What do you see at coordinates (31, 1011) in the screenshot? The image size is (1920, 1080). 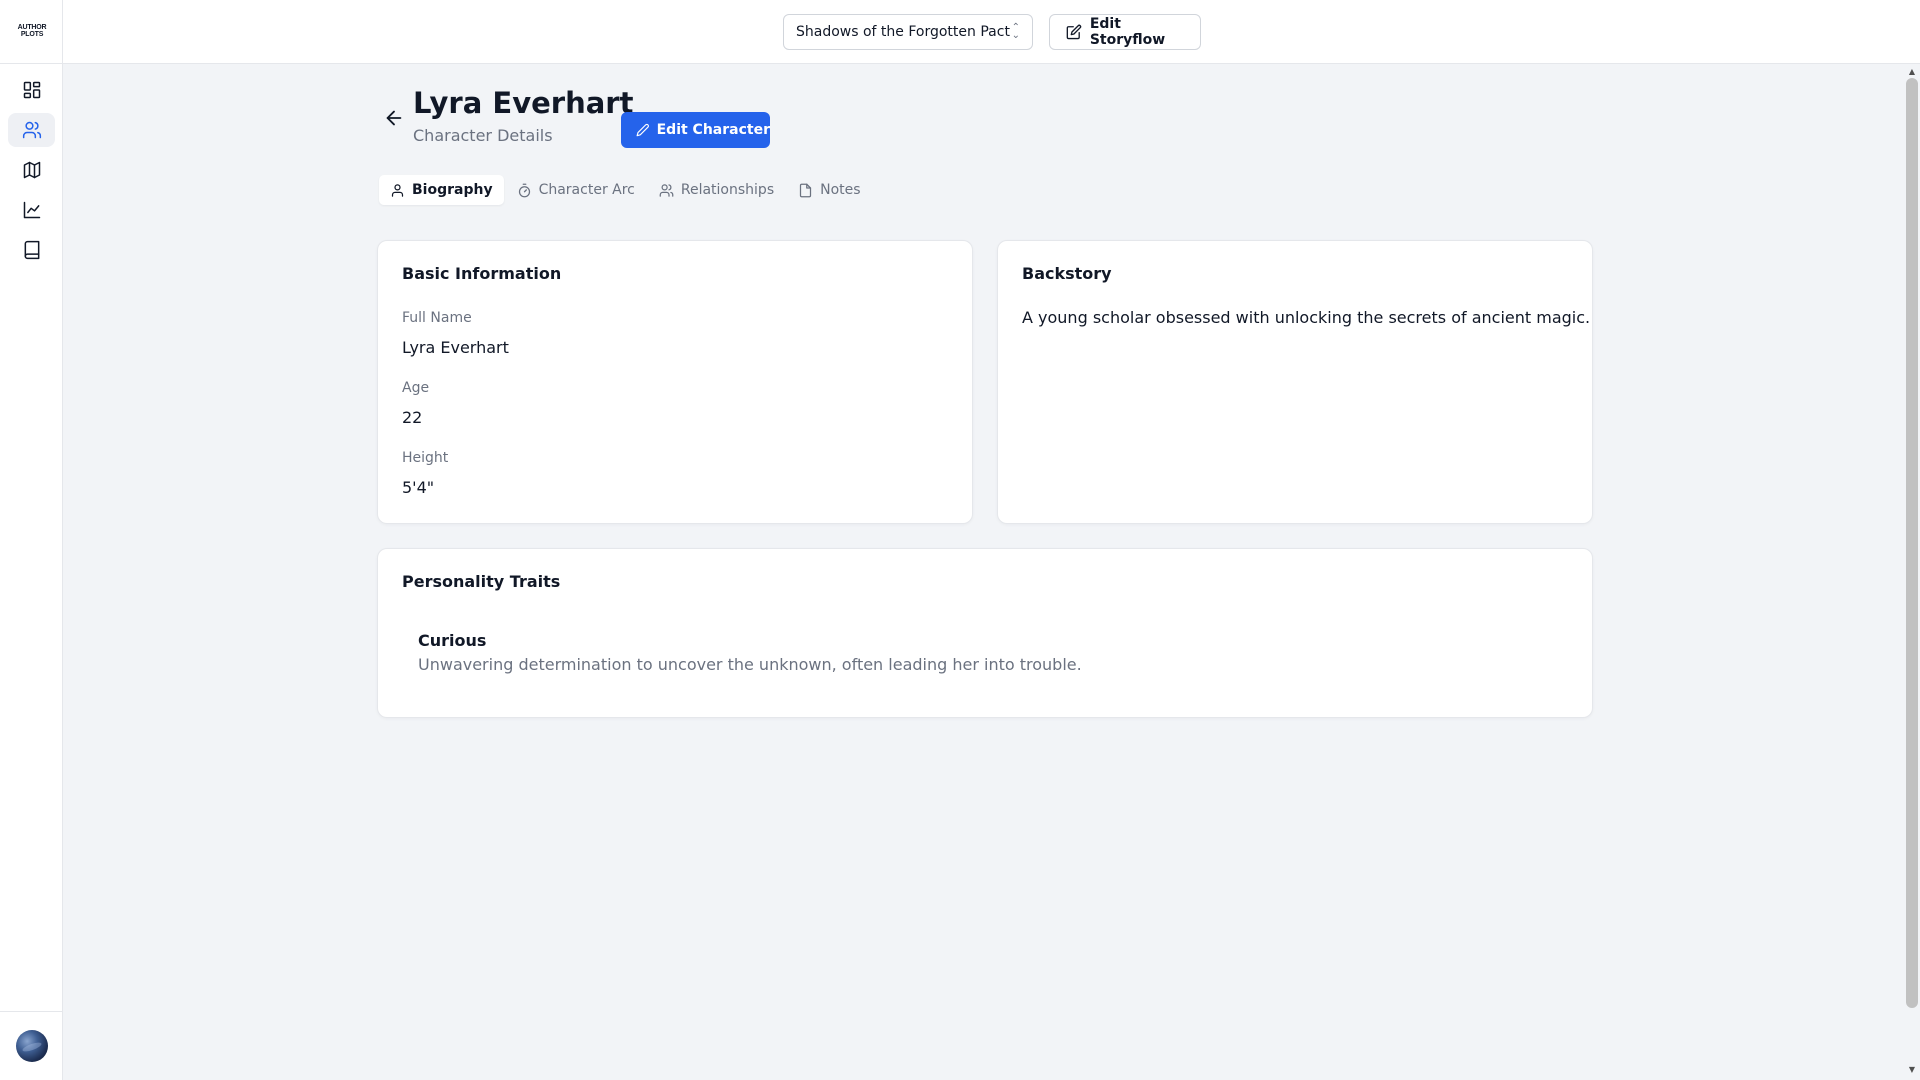 I see `sidebar-bottom-divider` at bounding box center [31, 1011].